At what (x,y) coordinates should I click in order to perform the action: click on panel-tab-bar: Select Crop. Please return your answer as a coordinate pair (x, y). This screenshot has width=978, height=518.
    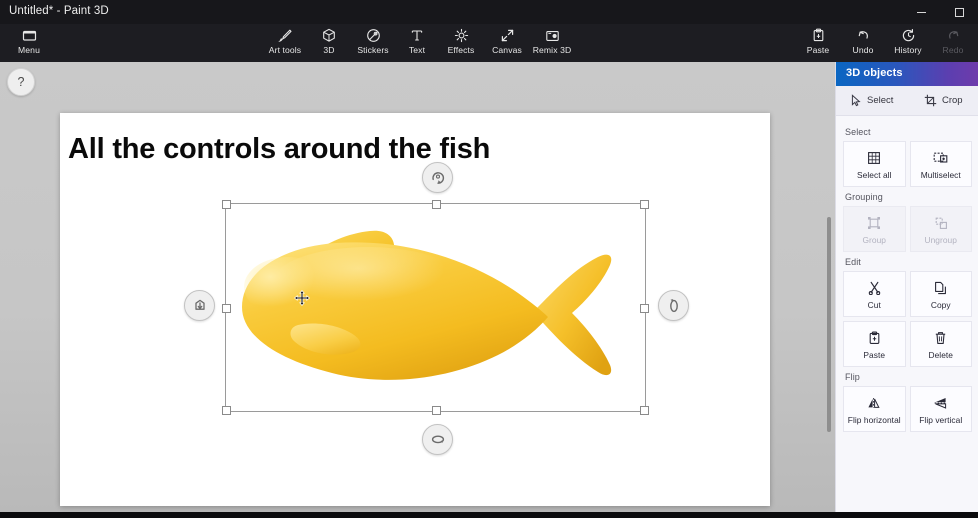
    Looking at the image, I should click on (907, 101).